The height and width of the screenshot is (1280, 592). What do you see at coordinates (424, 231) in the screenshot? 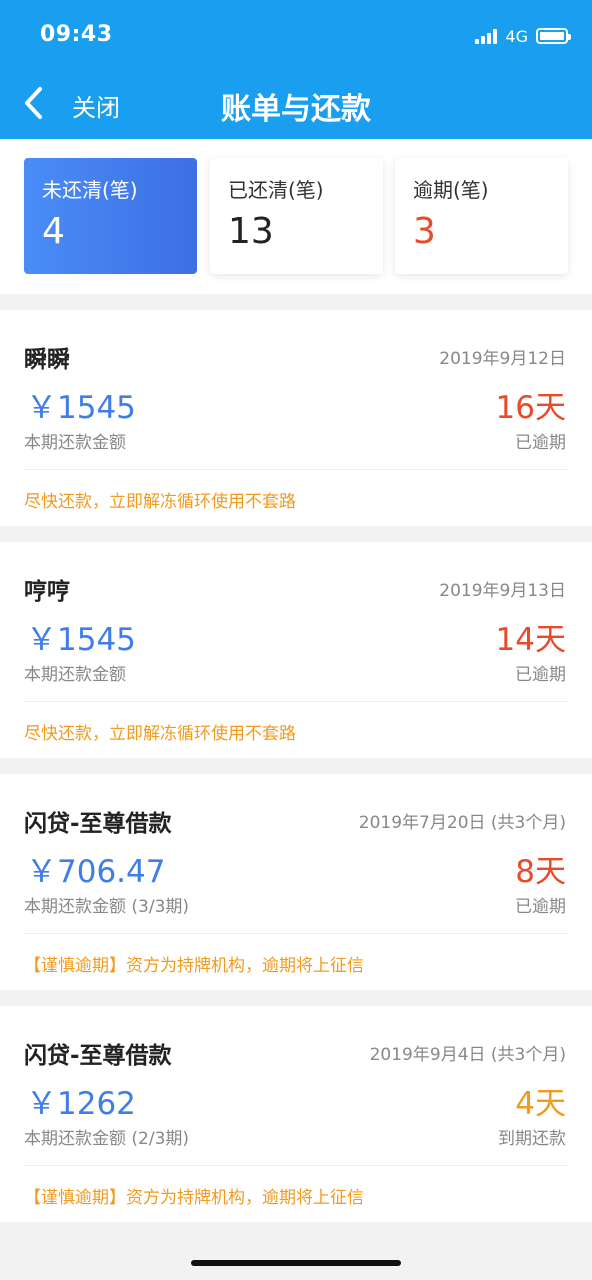
I see `tab-count: 3` at bounding box center [424, 231].